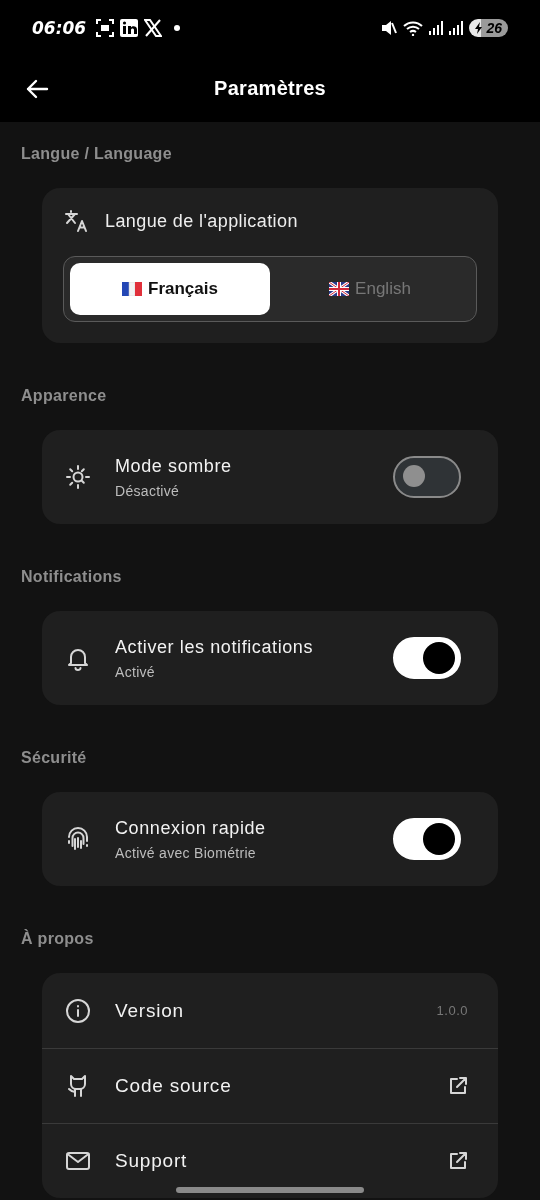  Describe the element at coordinates (54, 758) in the screenshot. I see `section-title: Sécurité` at that location.